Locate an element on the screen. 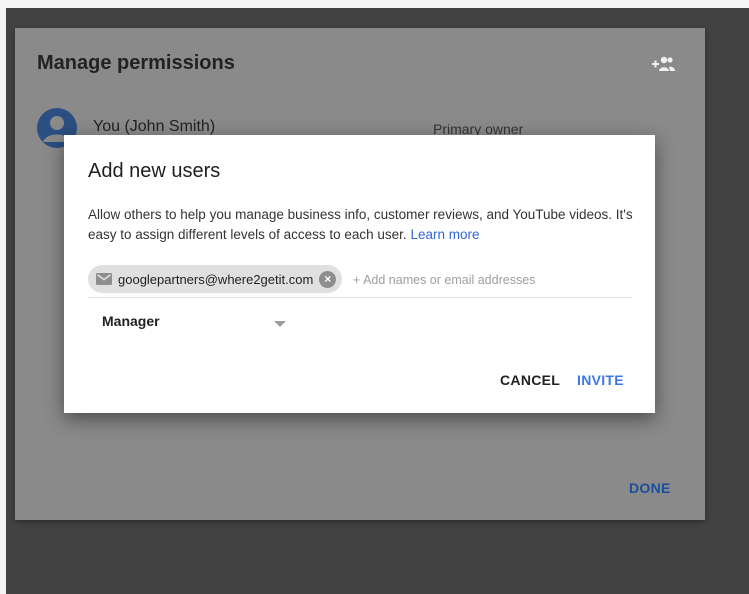  input-divider is located at coordinates (360, 297).